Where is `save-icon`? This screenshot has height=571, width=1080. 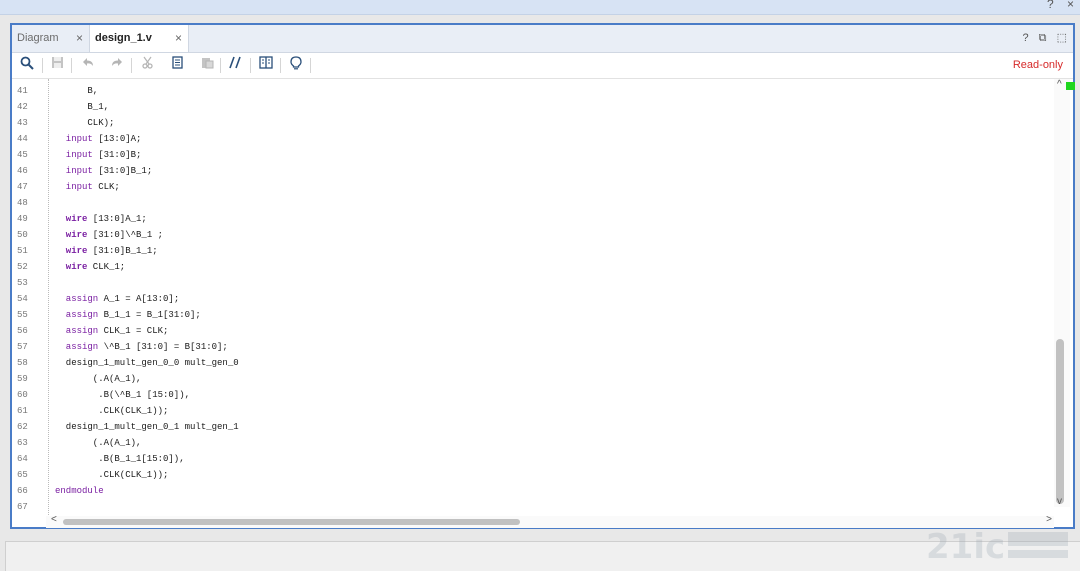 save-icon is located at coordinates (57, 65).